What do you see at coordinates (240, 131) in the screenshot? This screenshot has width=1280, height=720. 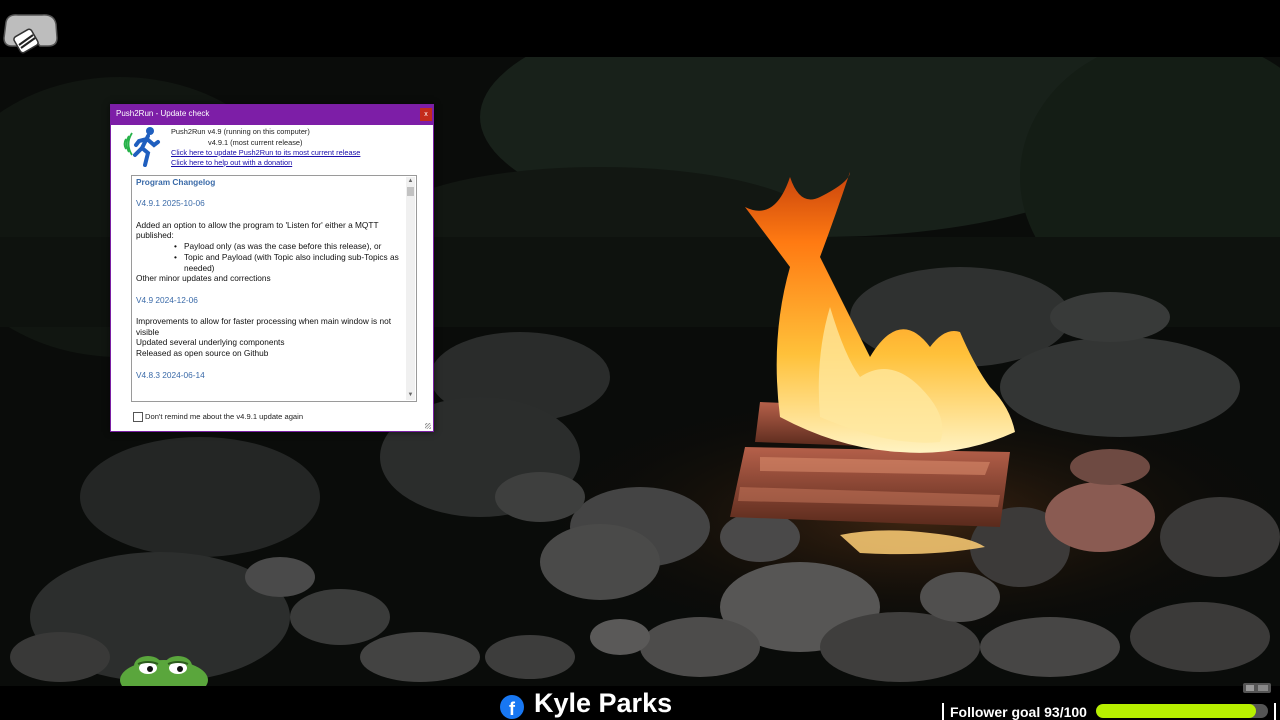 I see `current-version-label: Push2Run v4.9 (running on this computer)` at bounding box center [240, 131].